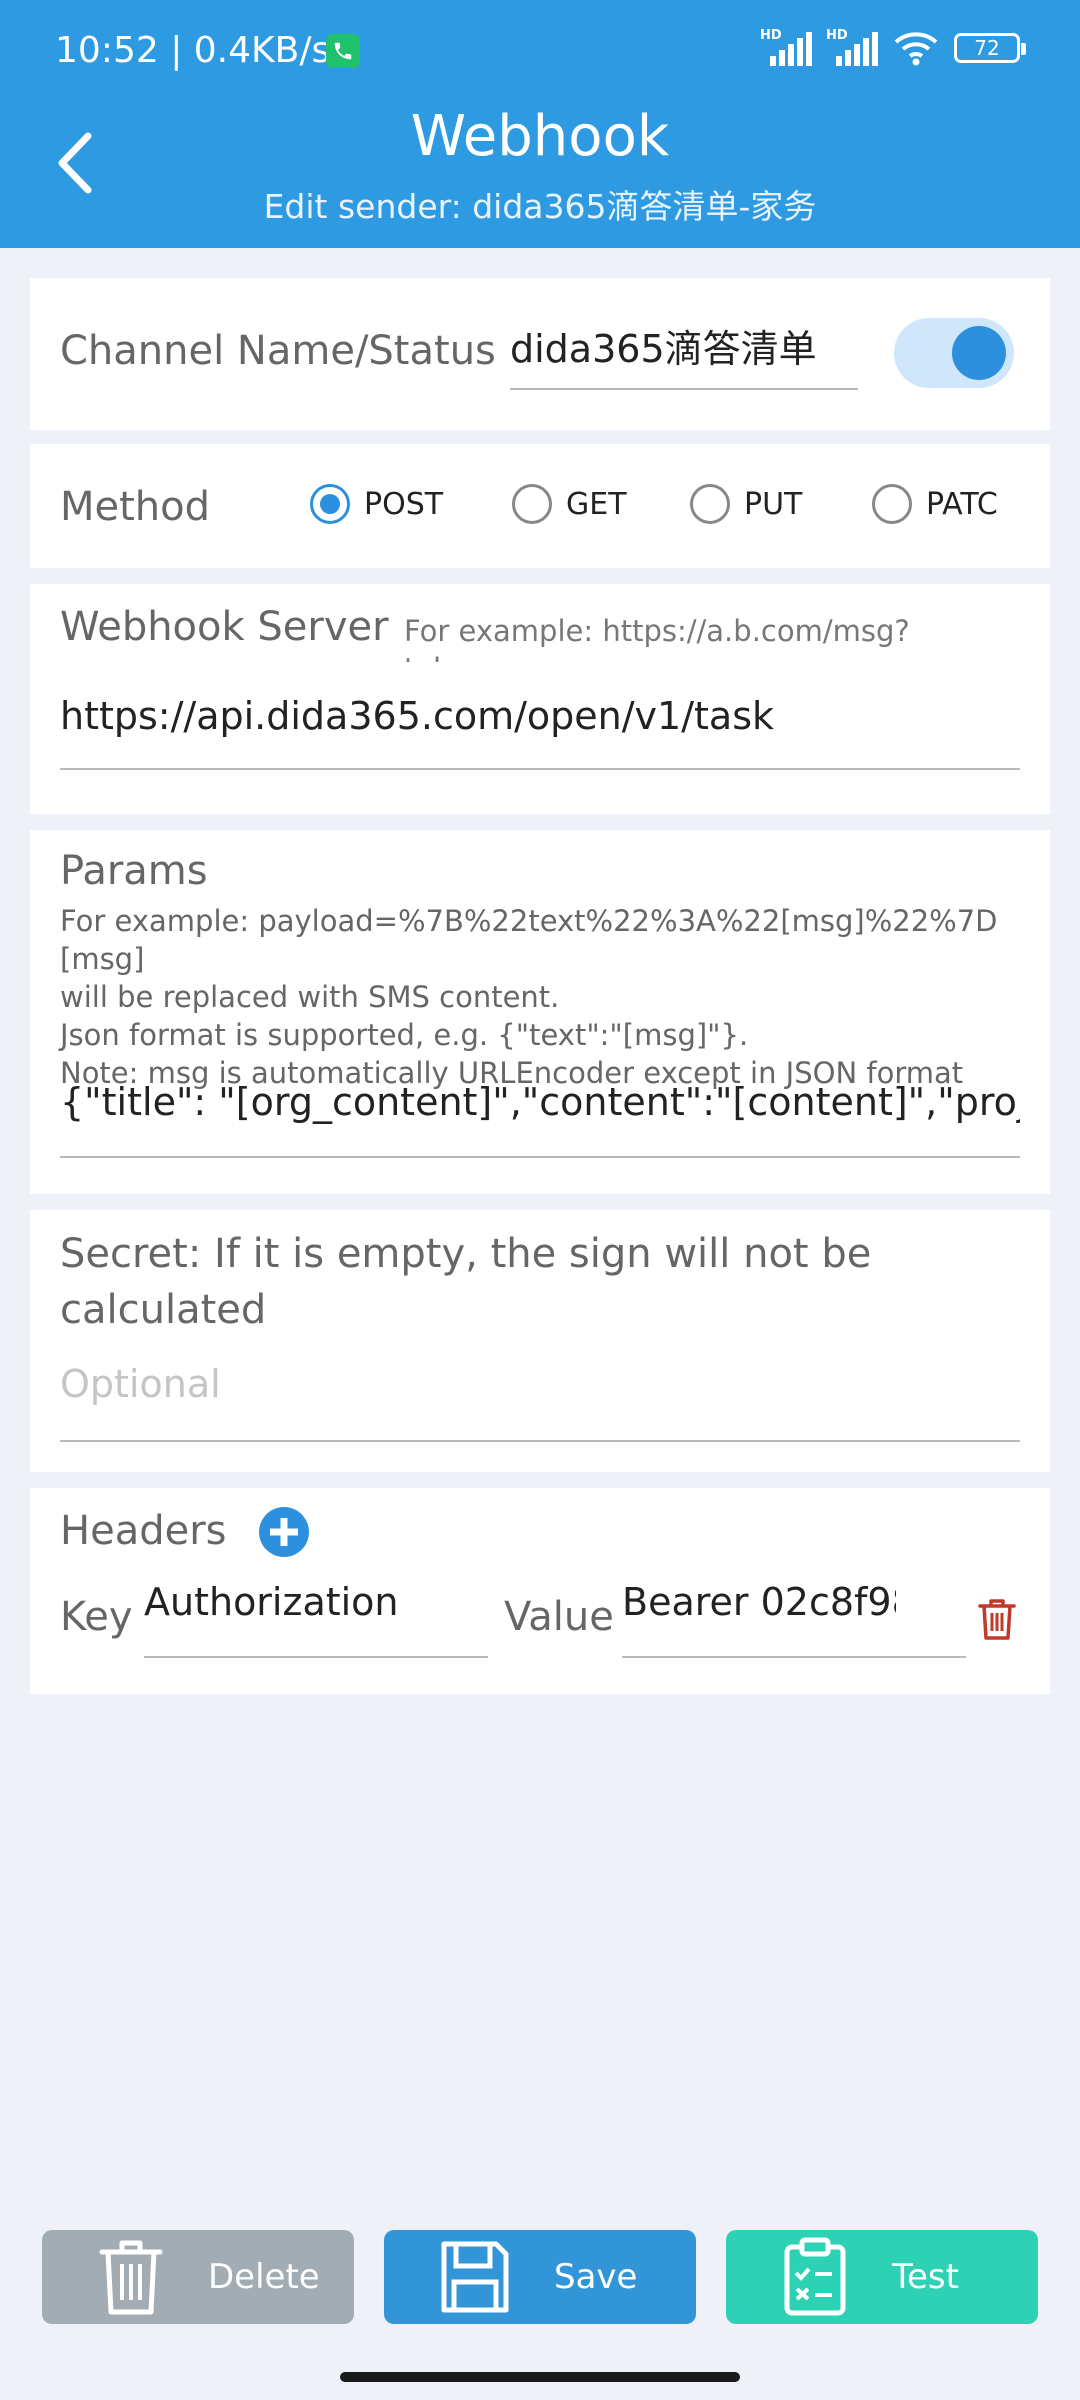 This screenshot has height=2400, width=1080. I want to click on add-header-button, so click(284, 1534).